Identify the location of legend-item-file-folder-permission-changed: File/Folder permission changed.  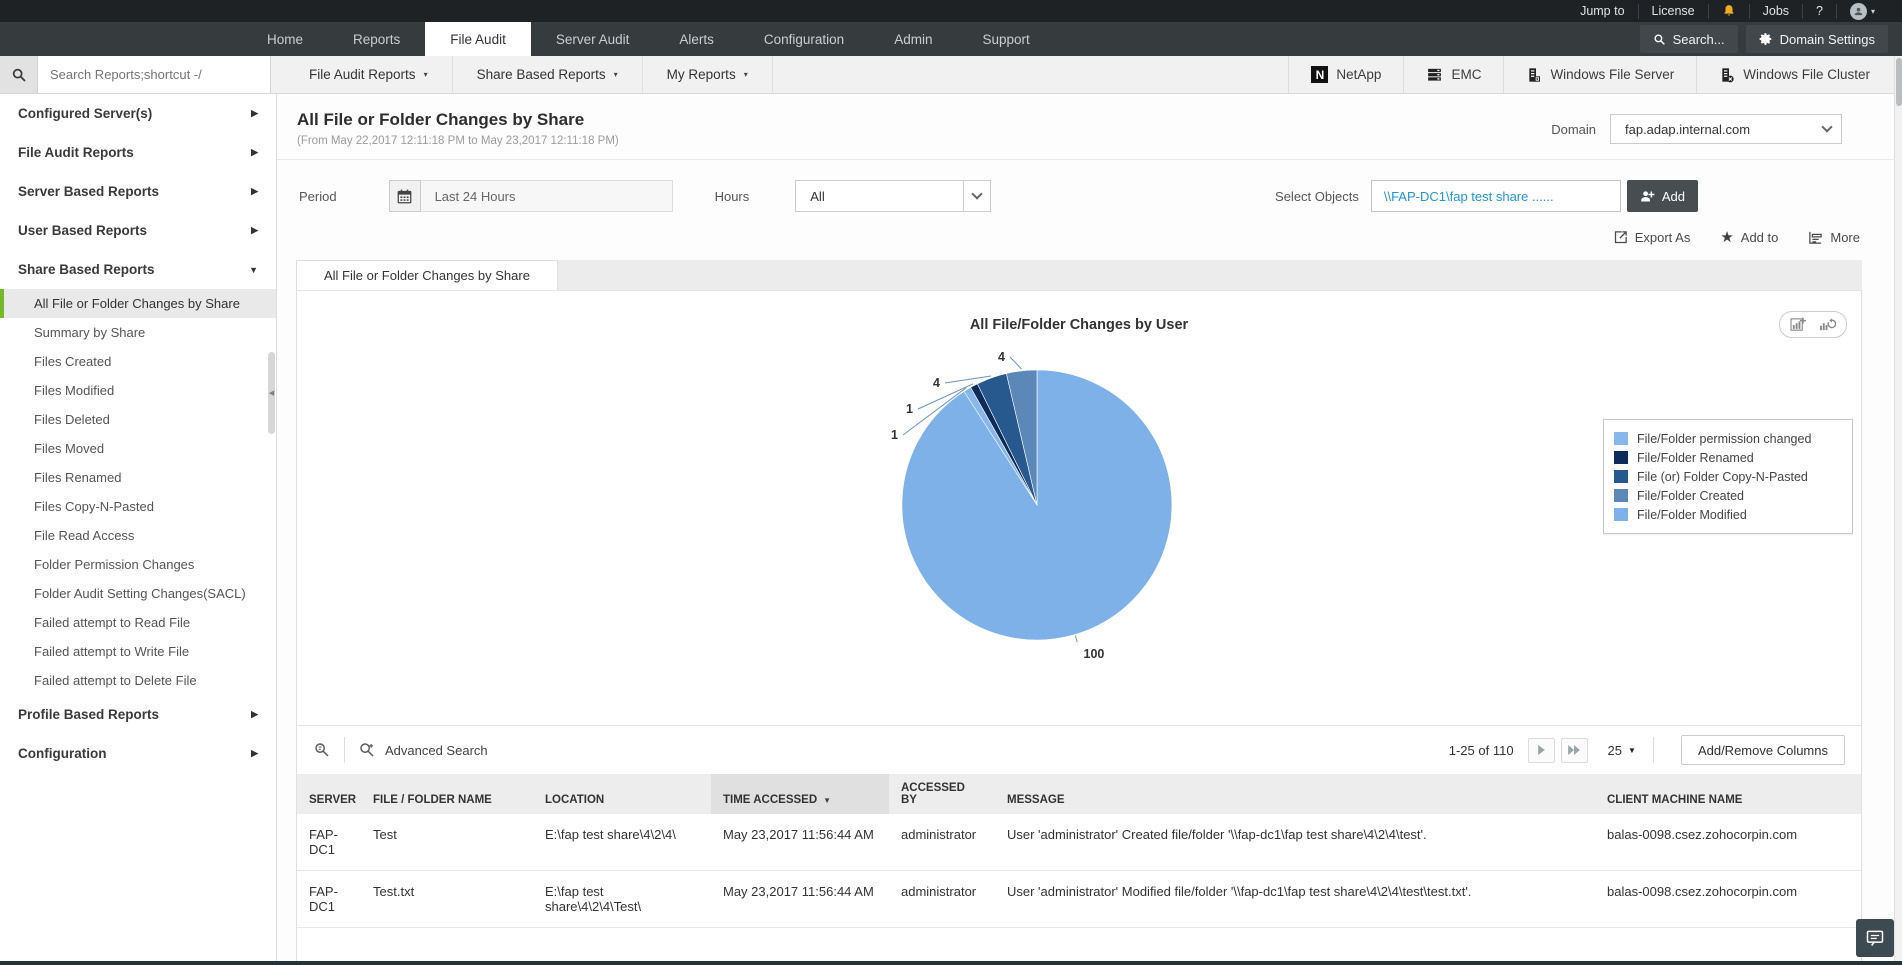
(1728, 438).